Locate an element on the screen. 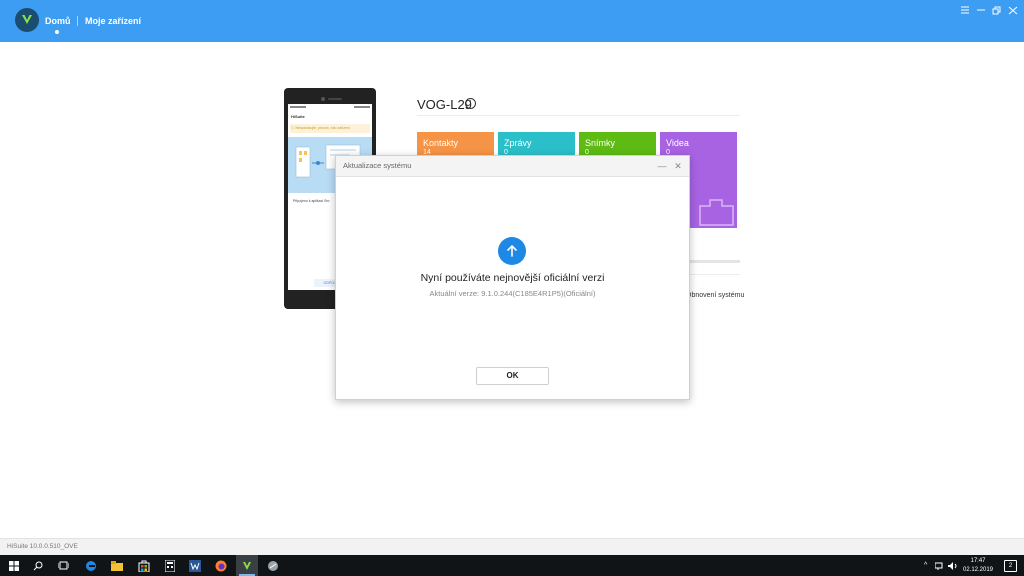 The width and height of the screenshot is (1024, 576). dialog-title-bar: Aktualizace systému — ✕ is located at coordinates (512, 166).